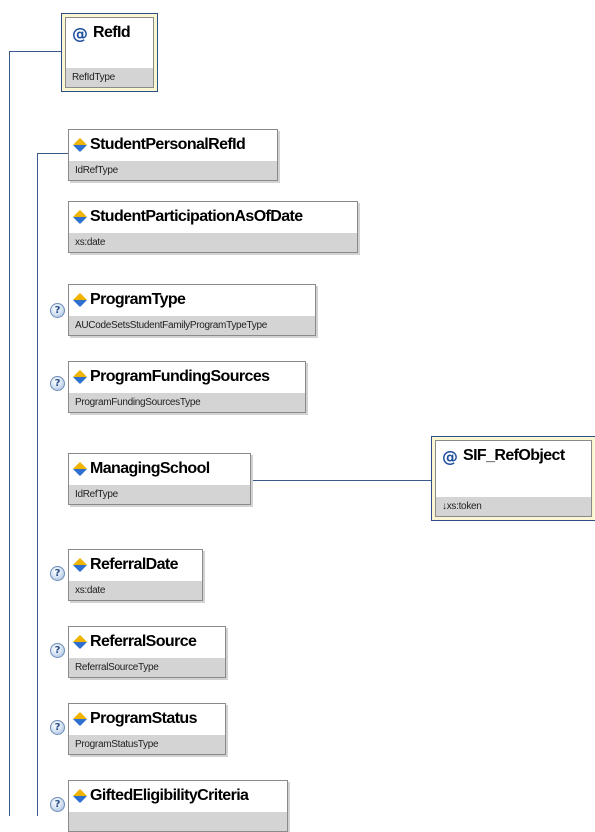 Image resolution: width=595 pixels, height=832 pixels. I want to click on node-type, so click(178, 821).